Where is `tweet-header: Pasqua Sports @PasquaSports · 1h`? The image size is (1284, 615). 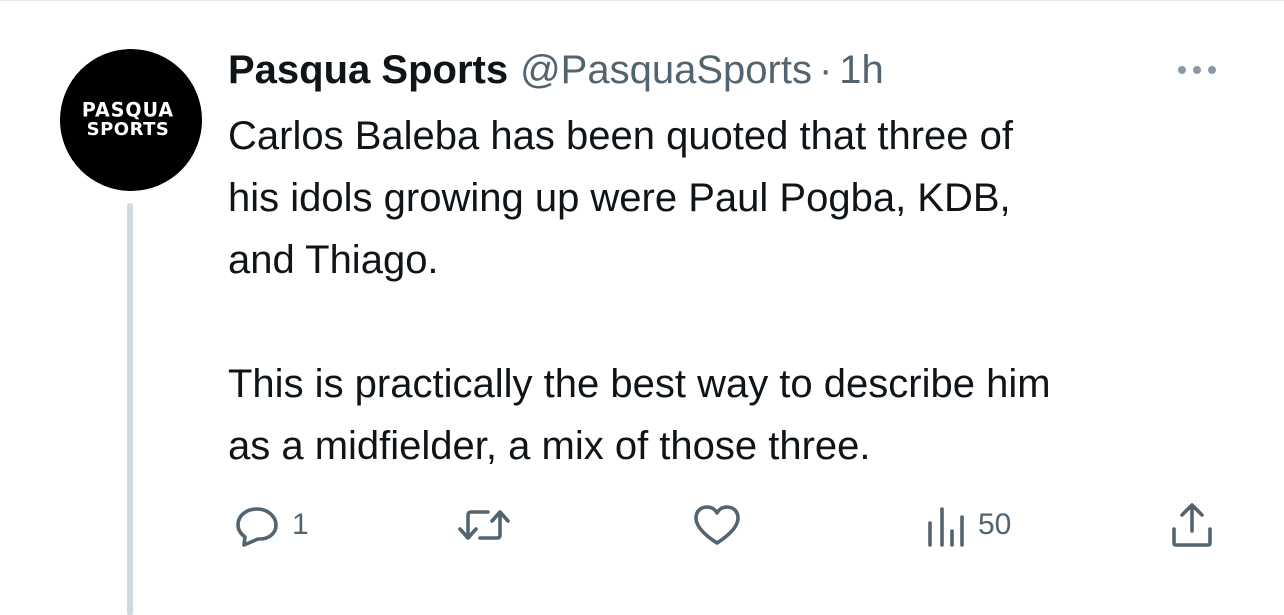 tweet-header: Pasqua Sports @PasquaSports · 1h is located at coordinates (556, 70).